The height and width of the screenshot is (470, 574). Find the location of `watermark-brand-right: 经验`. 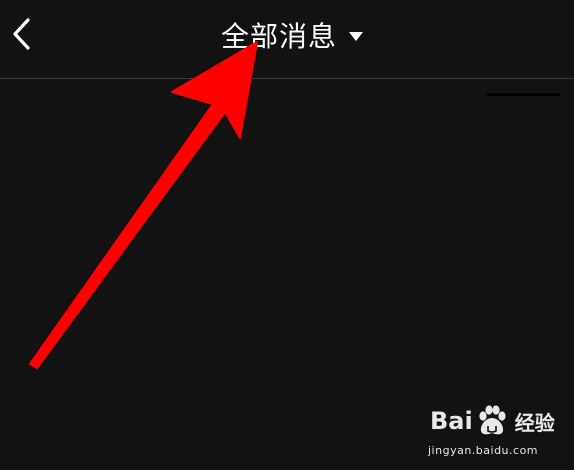

watermark-brand-right: 经验 is located at coordinates (534, 422).